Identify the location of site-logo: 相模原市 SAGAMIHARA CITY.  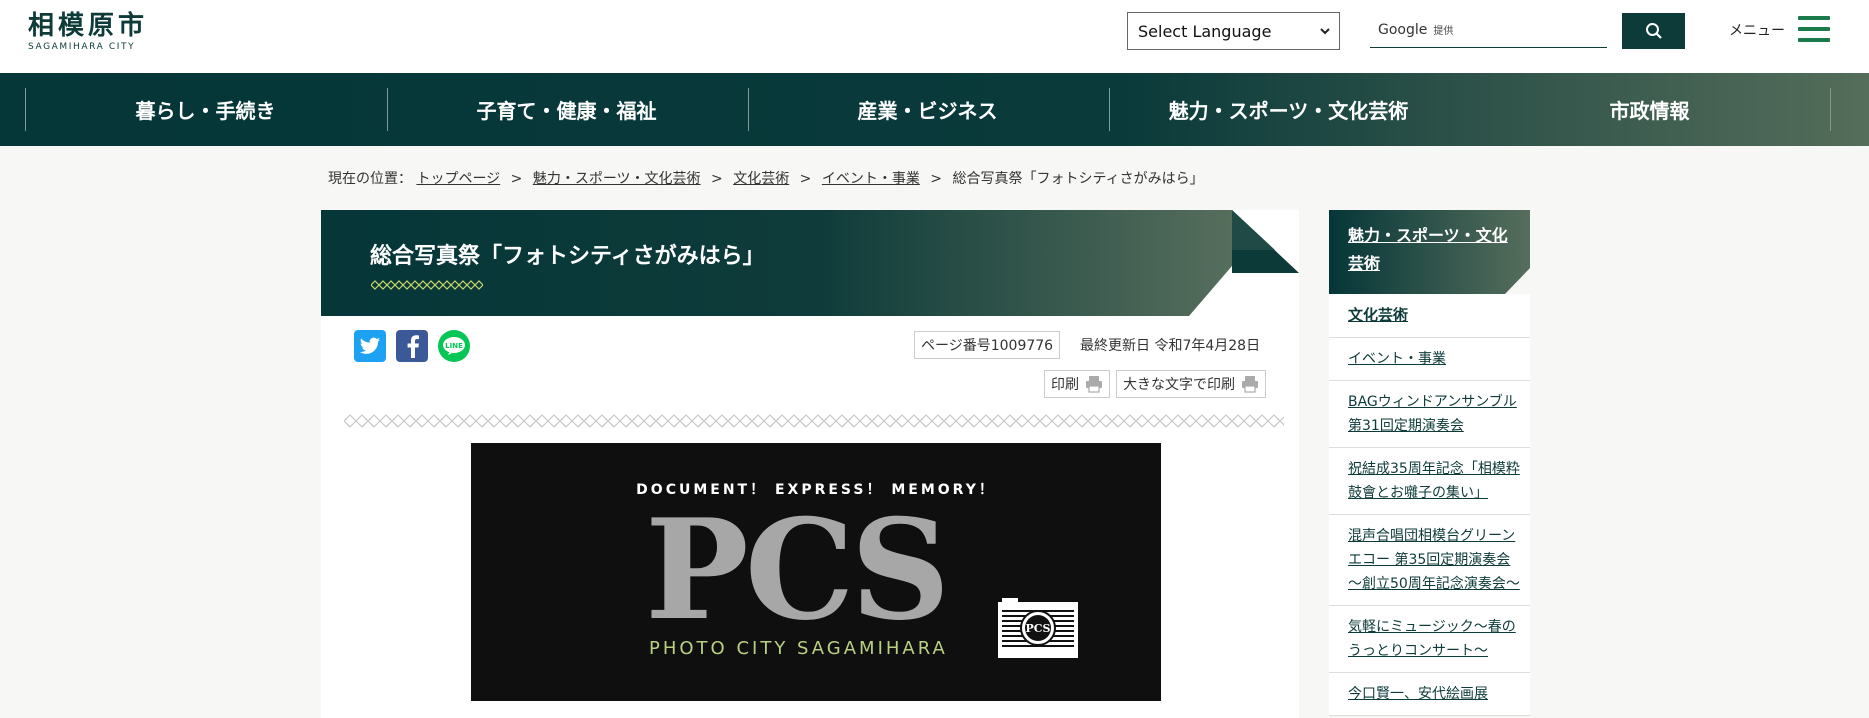
(93, 32).